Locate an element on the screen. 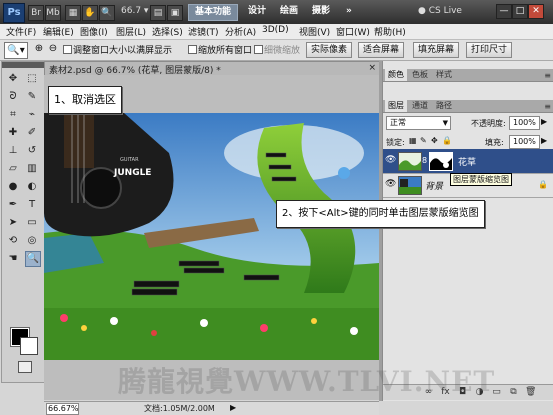 The height and width of the screenshot is (415, 553). path-selection-tool-icon: ➤ is located at coordinates (13, 223).